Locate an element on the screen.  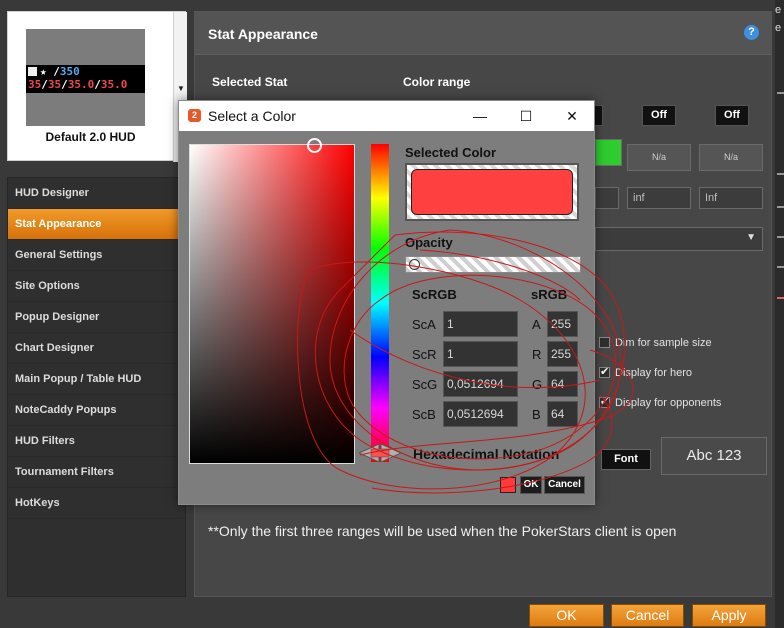
style-select: ▼ is located at coordinates (679, 239).